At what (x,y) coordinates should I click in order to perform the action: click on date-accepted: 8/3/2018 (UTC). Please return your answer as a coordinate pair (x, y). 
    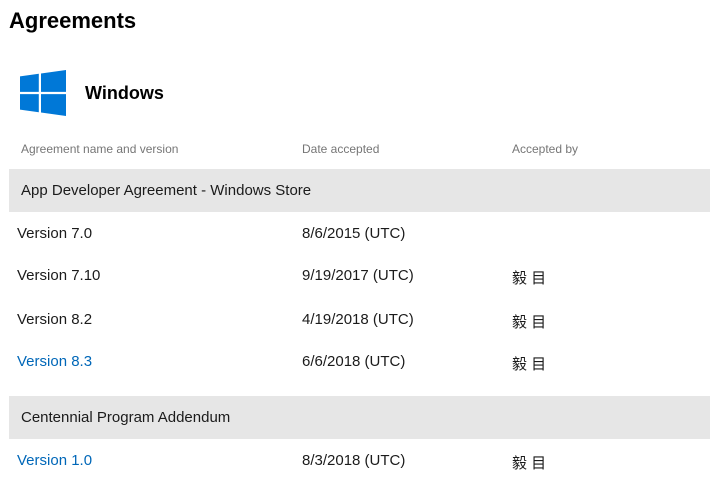
    Looking at the image, I should click on (354, 460).